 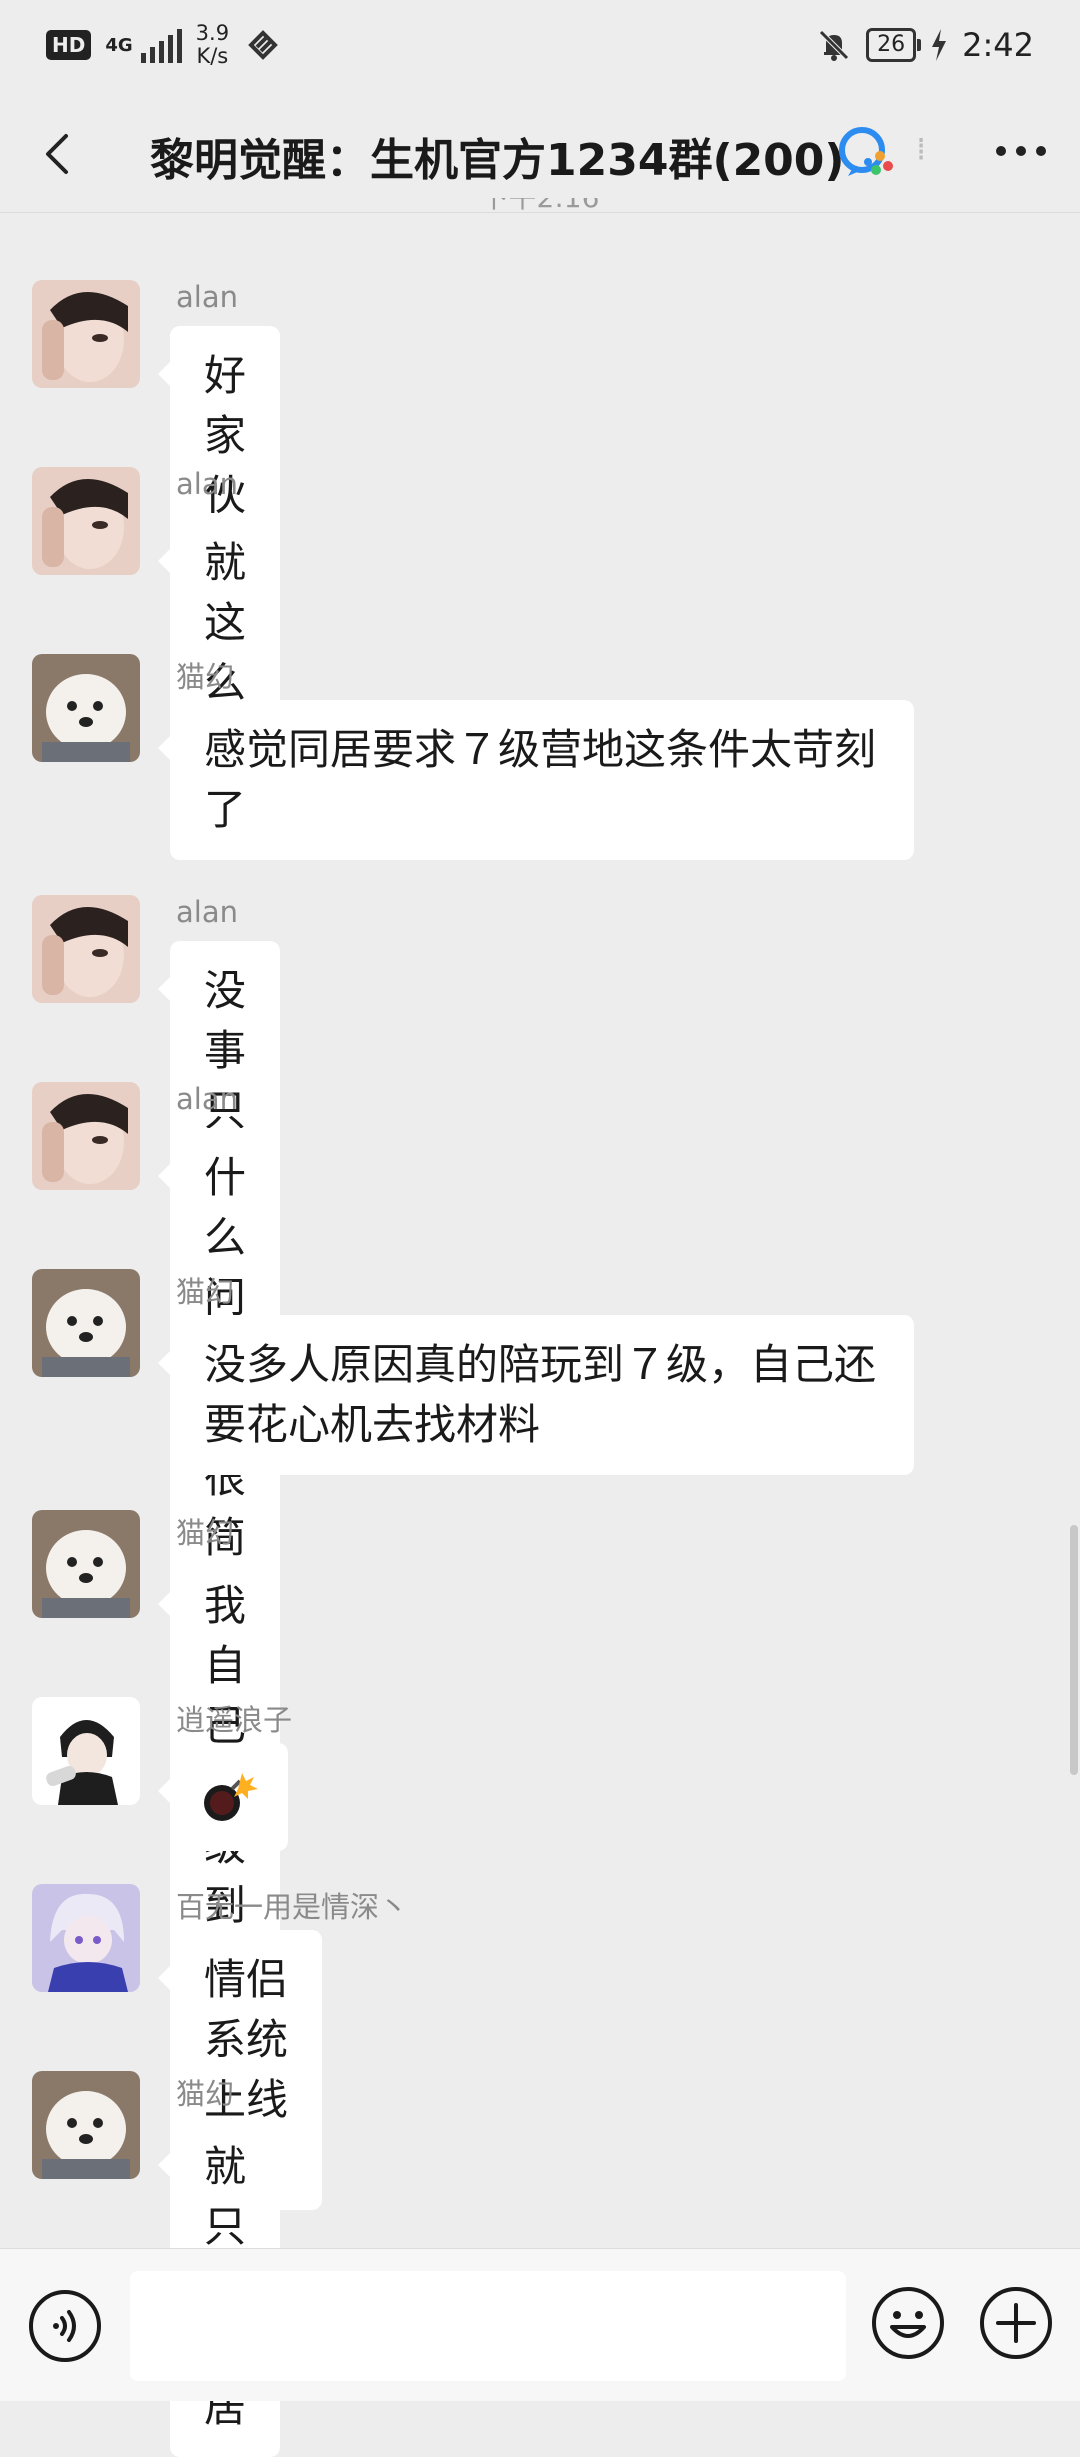 I want to click on status-left: HD 4G 3.9 K/s, so click(x=164, y=45).